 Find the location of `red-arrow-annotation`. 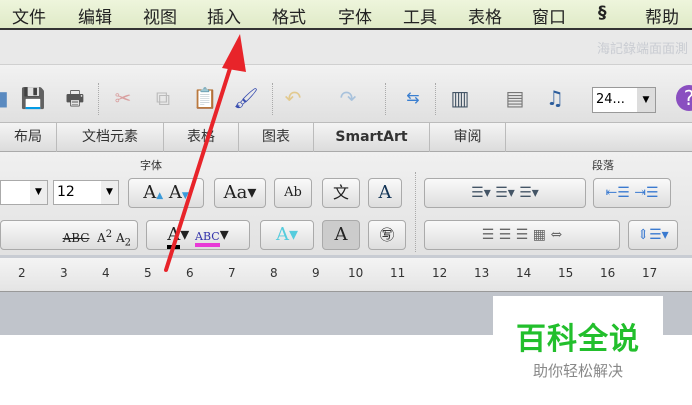

red-arrow-annotation is located at coordinates (205, 153).